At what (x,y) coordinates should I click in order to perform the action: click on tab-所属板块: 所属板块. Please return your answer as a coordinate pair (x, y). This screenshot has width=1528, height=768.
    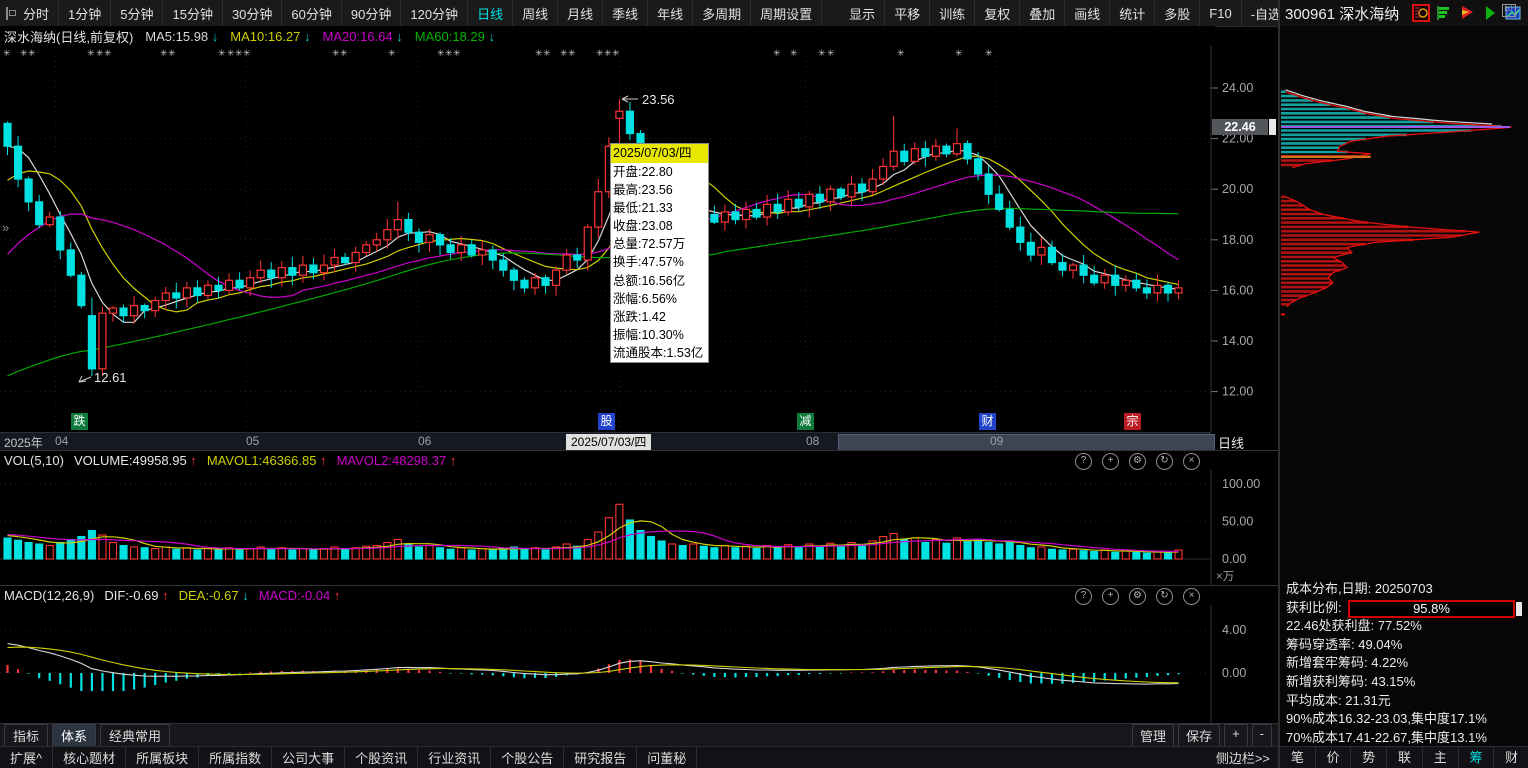
    Looking at the image, I should click on (163, 757).